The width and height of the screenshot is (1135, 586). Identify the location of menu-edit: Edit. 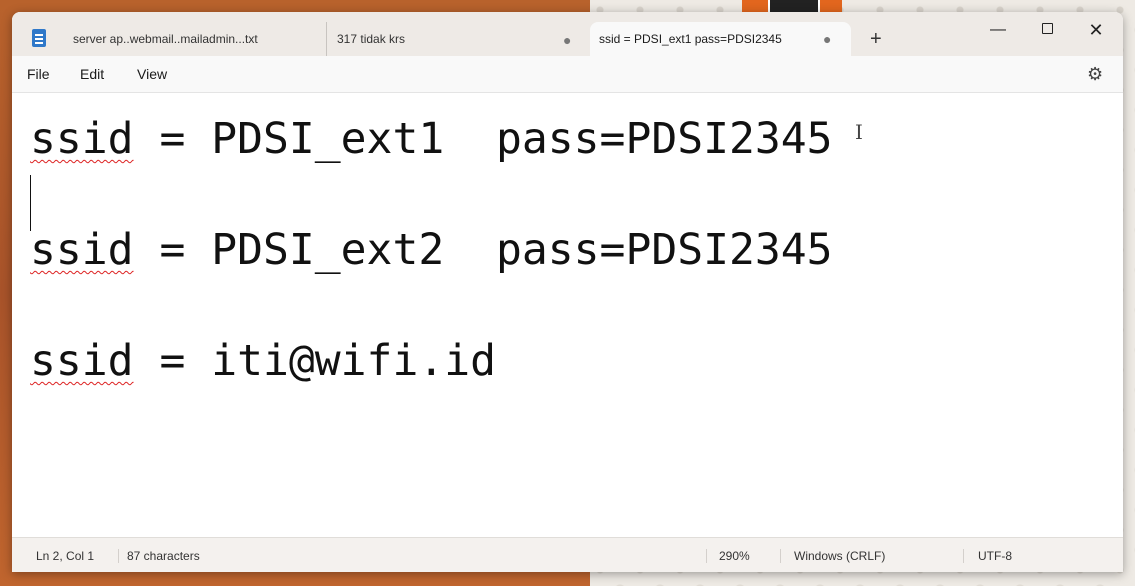
(92, 74).